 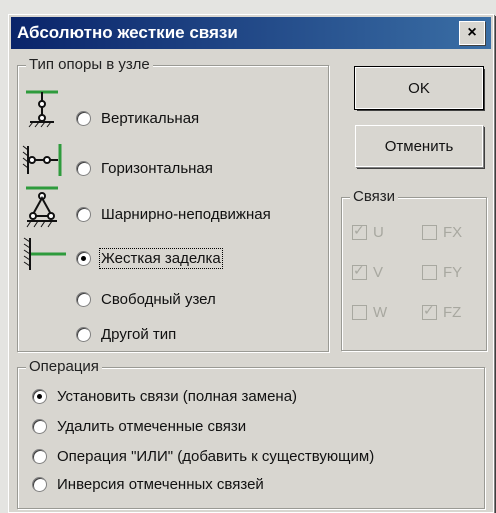 What do you see at coordinates (453, 232) in the screenshot?
I see `check-label: FX` at bounding box center [453, 232].